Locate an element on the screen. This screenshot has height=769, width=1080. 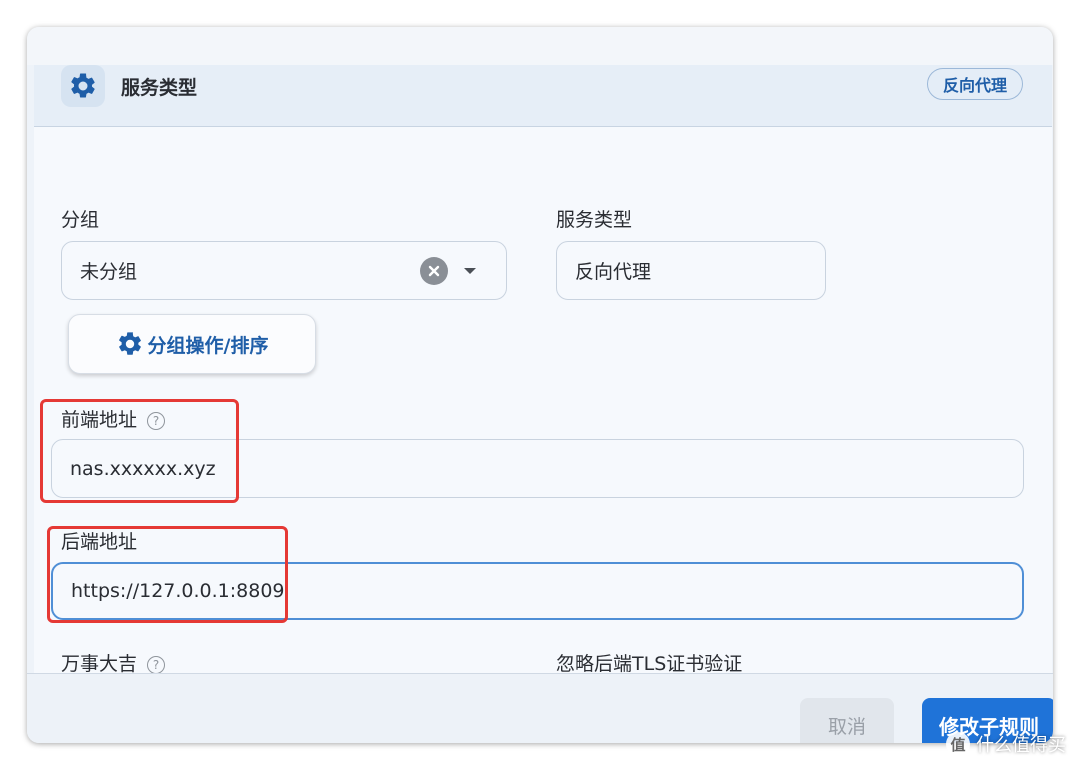
wanshi-label: 万事大吉? is located at coordinates (113, 661).